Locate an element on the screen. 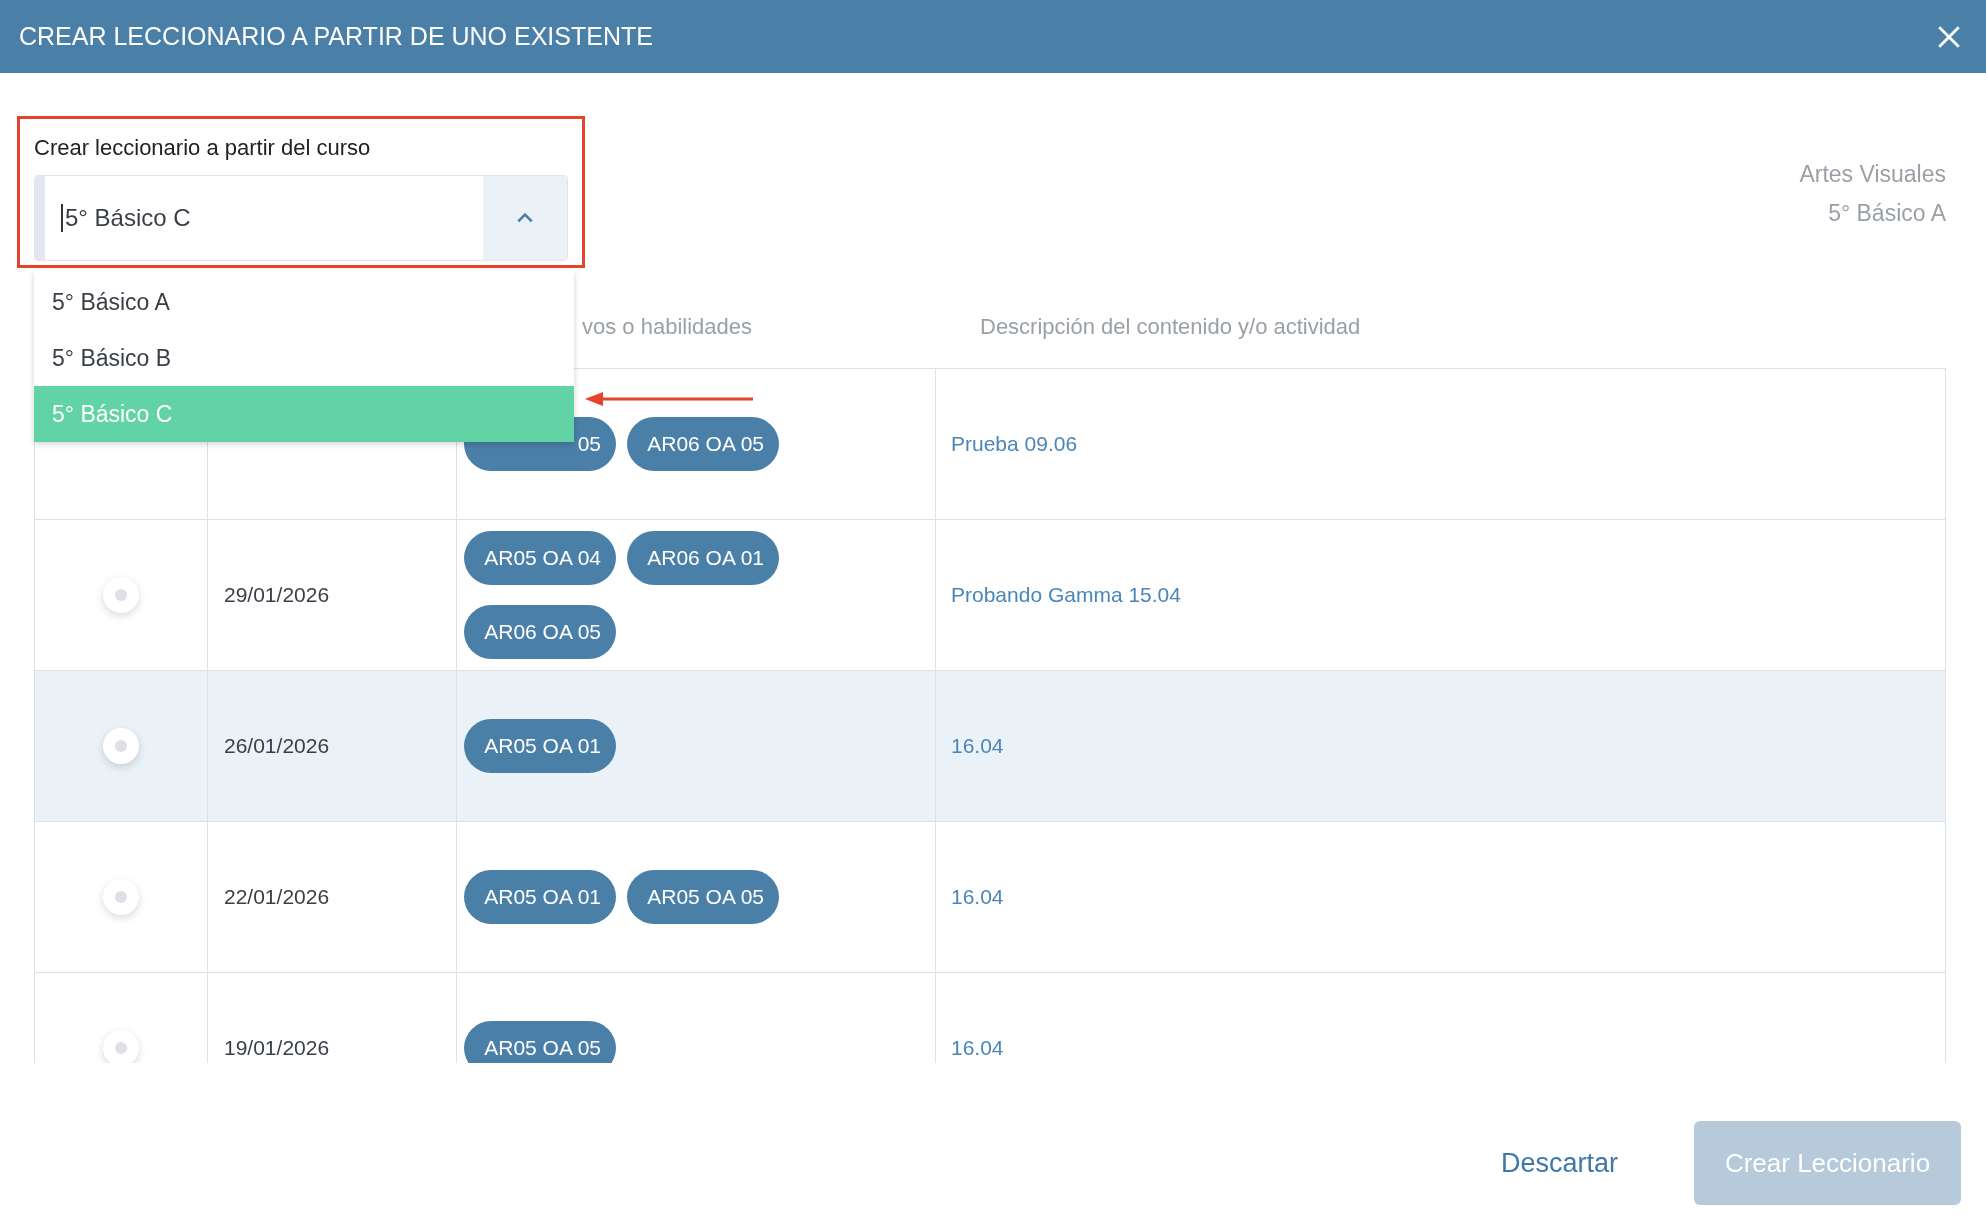  dropdown-option: 5° Básico A is located at coordinates (304, 302).